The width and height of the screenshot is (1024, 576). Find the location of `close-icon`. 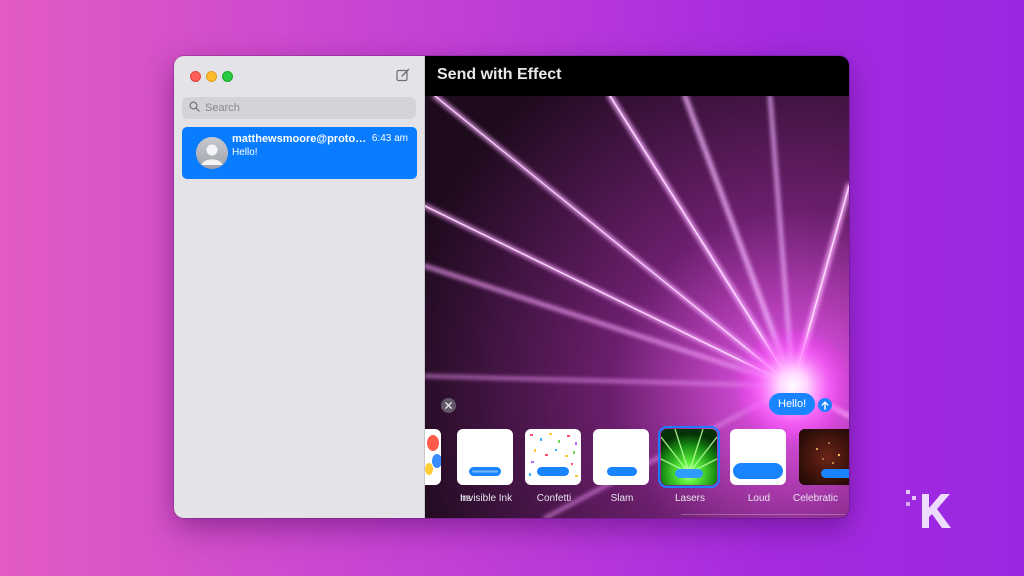

close-icon is located at coordinates (448, 405).